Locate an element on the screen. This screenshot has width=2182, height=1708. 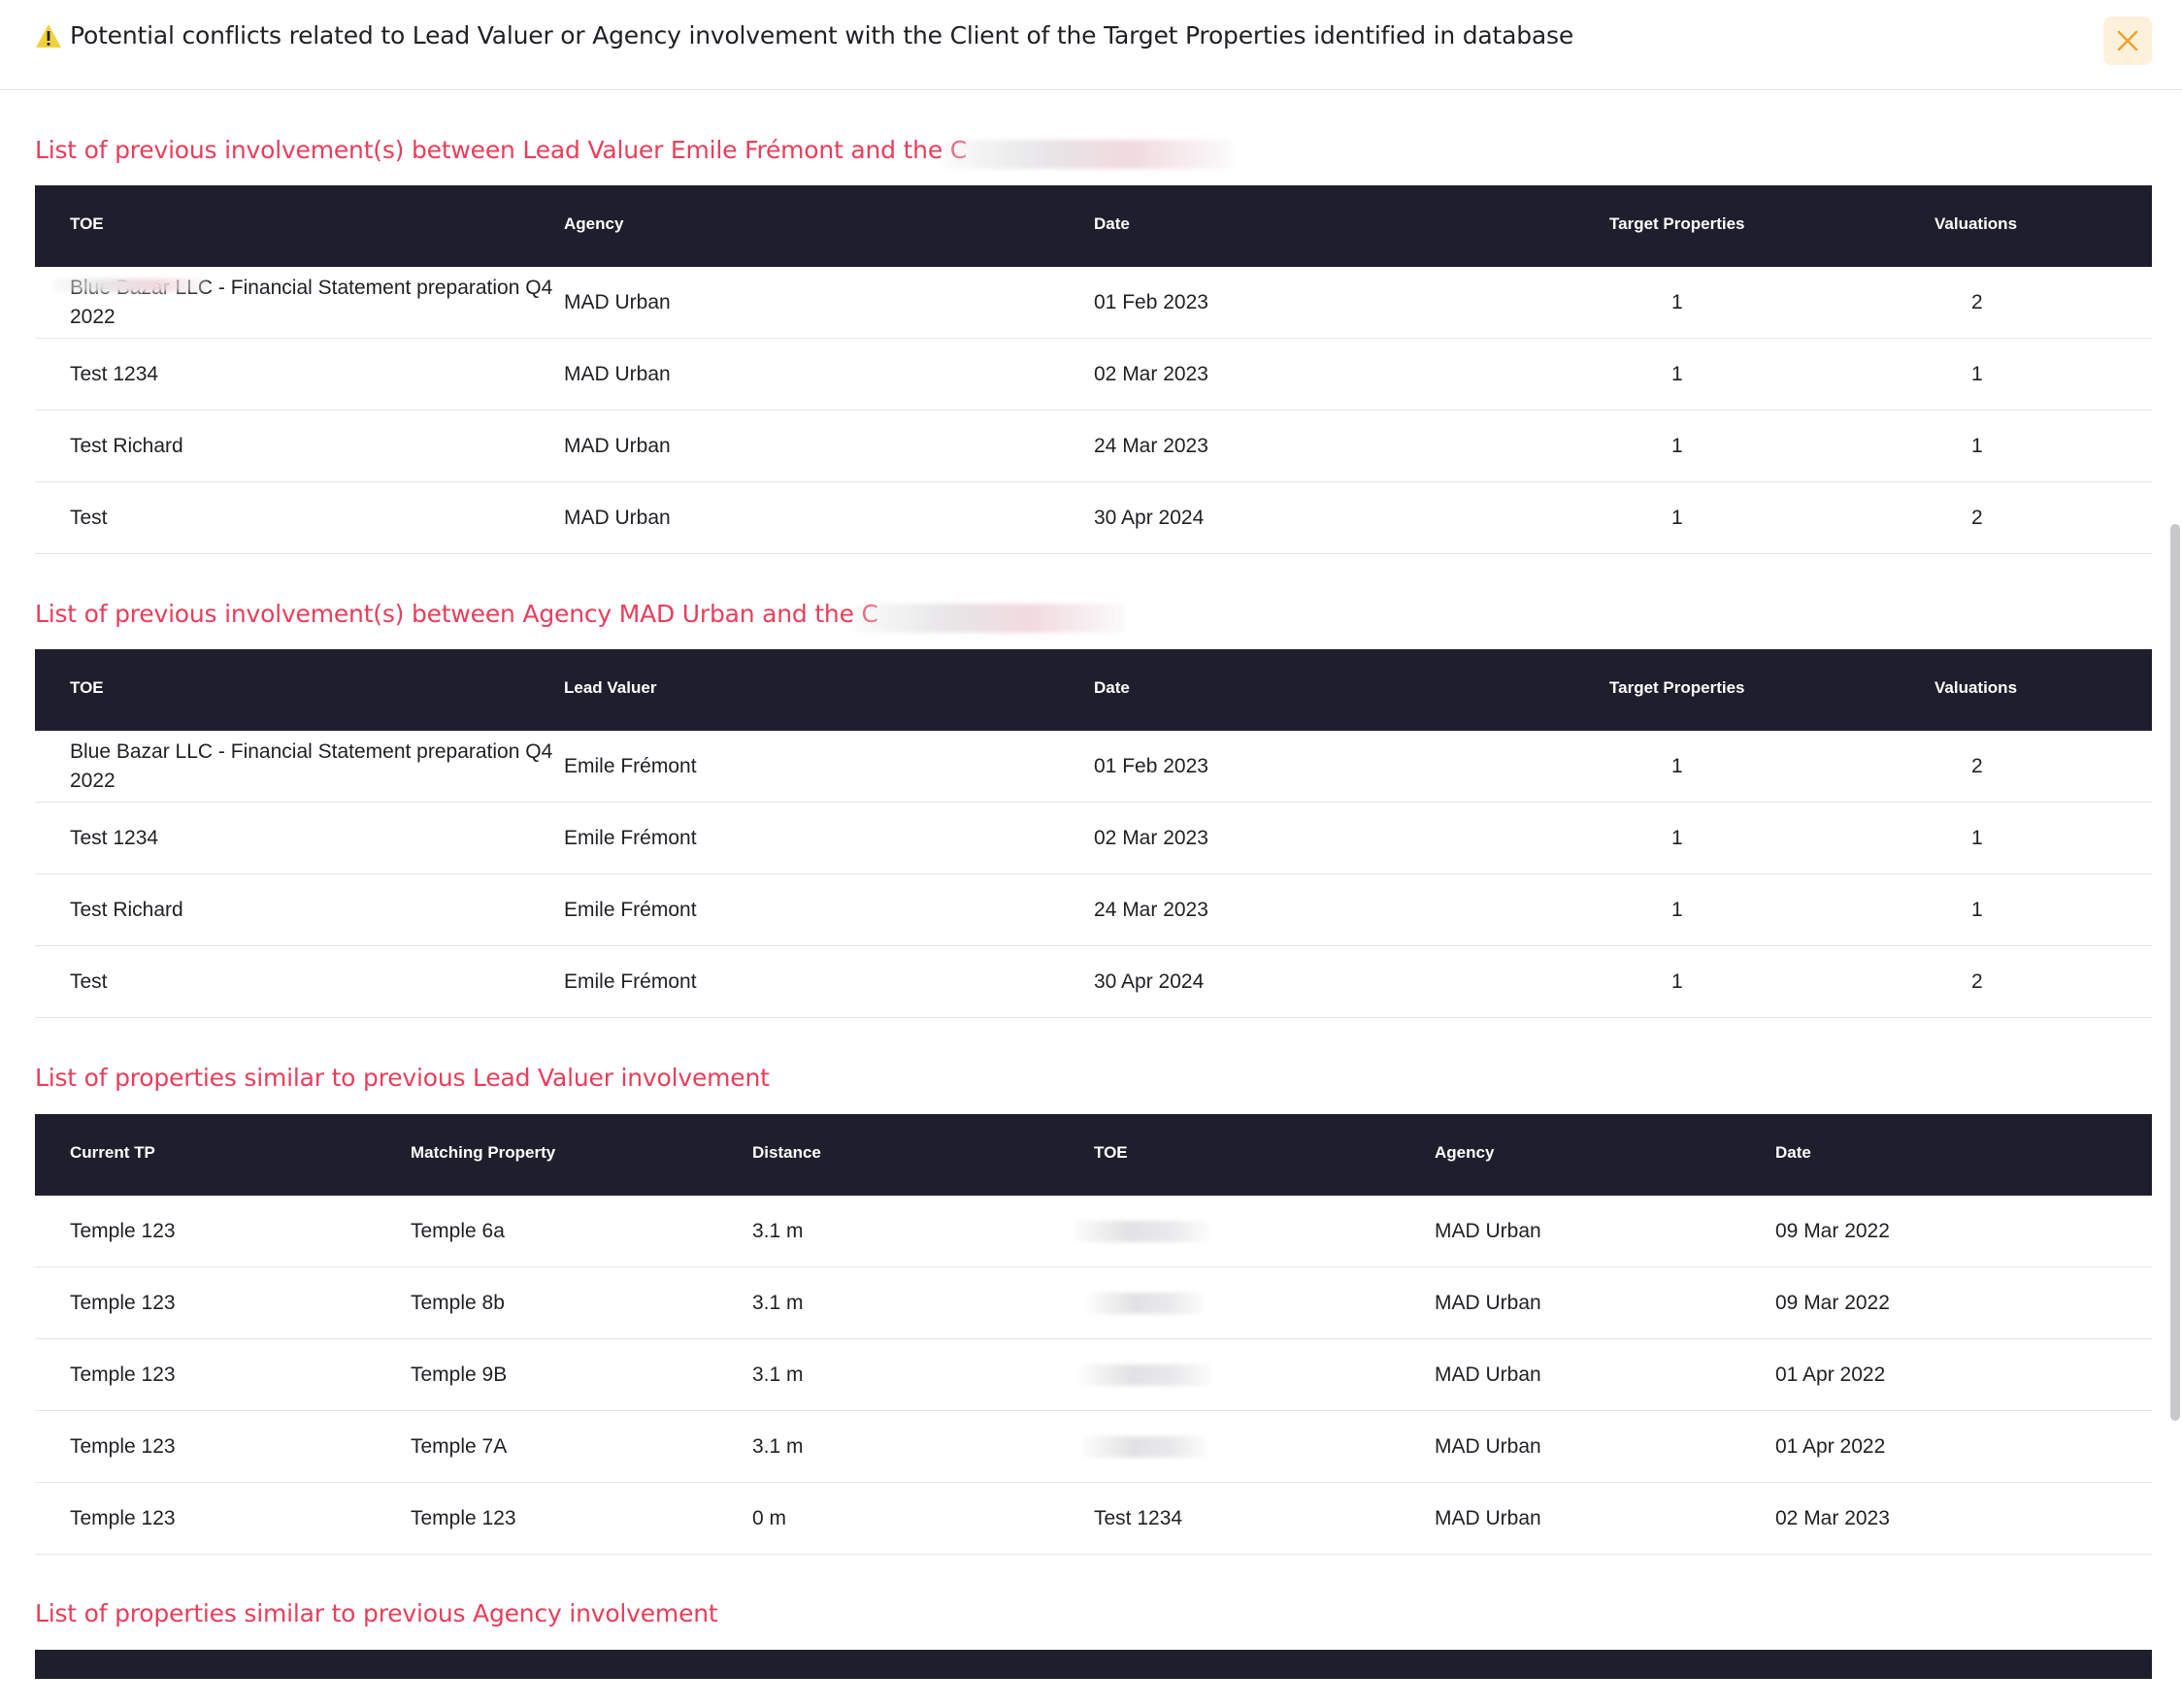
table-row: Test Emile Frémont 30 Apr 2024 1 2 is located at coordinates (1094, 982).